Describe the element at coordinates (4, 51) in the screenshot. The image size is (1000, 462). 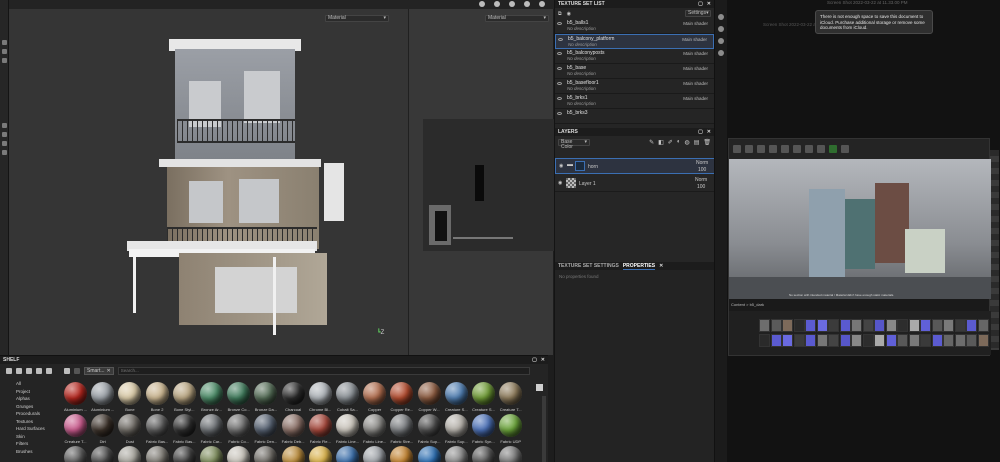
I see `eraser-tool-icon` at that location.